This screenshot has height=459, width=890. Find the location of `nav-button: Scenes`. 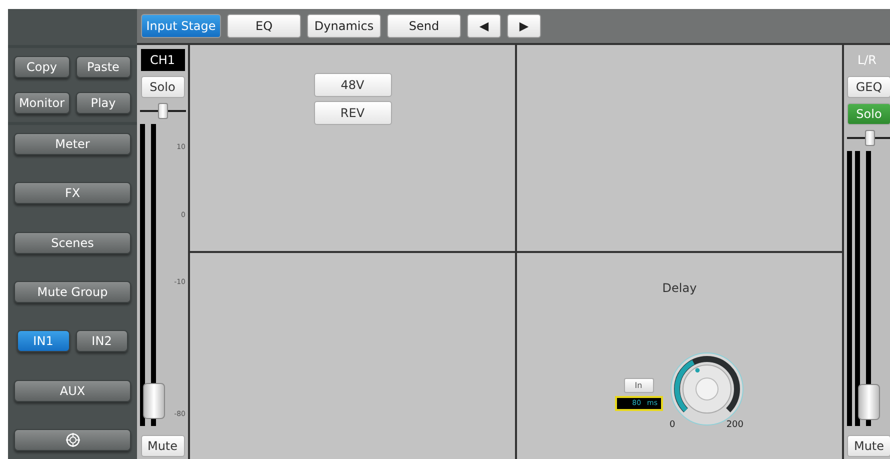

nav-button: Scenes is located at coordinates (72, 243).